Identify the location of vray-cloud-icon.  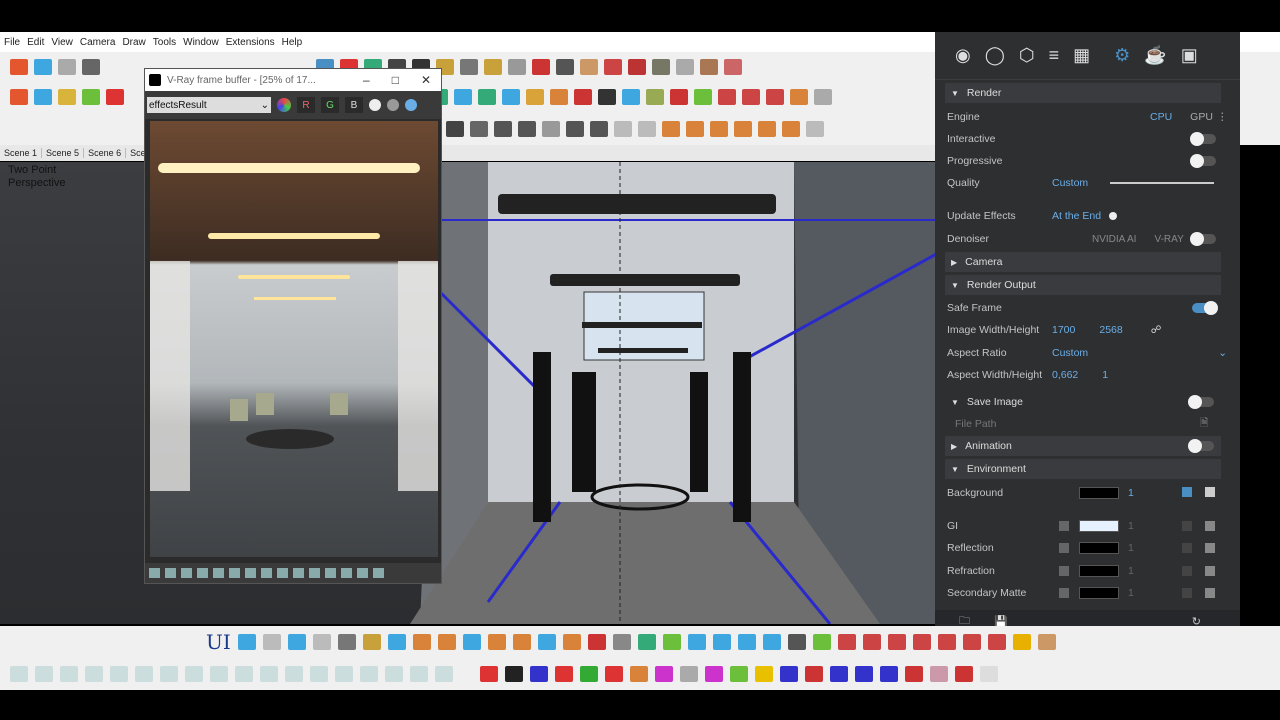
(67, 67).